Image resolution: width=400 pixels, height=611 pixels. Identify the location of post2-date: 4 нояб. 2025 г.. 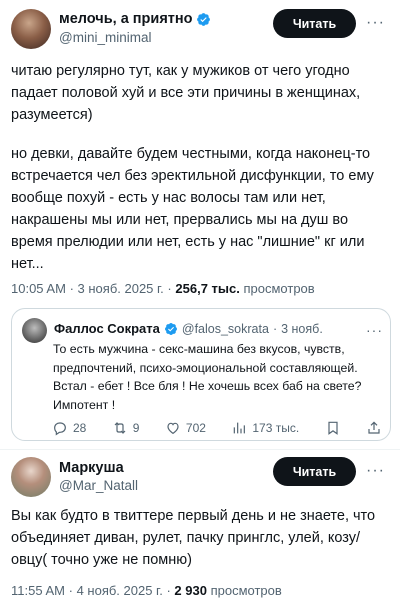
(120, 590).